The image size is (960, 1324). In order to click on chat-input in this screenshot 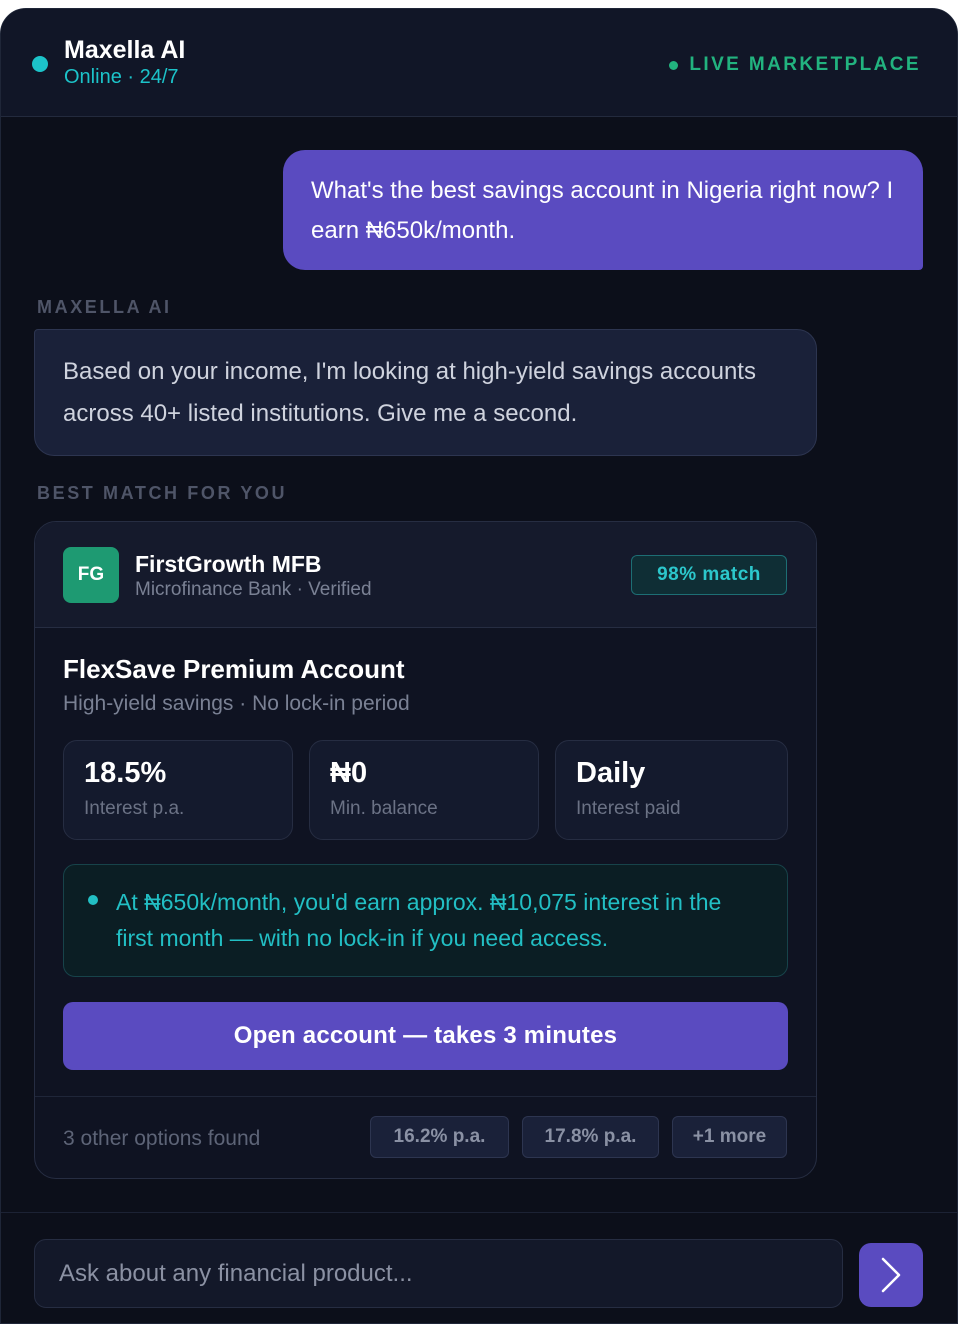, I will do `click(438, 1273)`.